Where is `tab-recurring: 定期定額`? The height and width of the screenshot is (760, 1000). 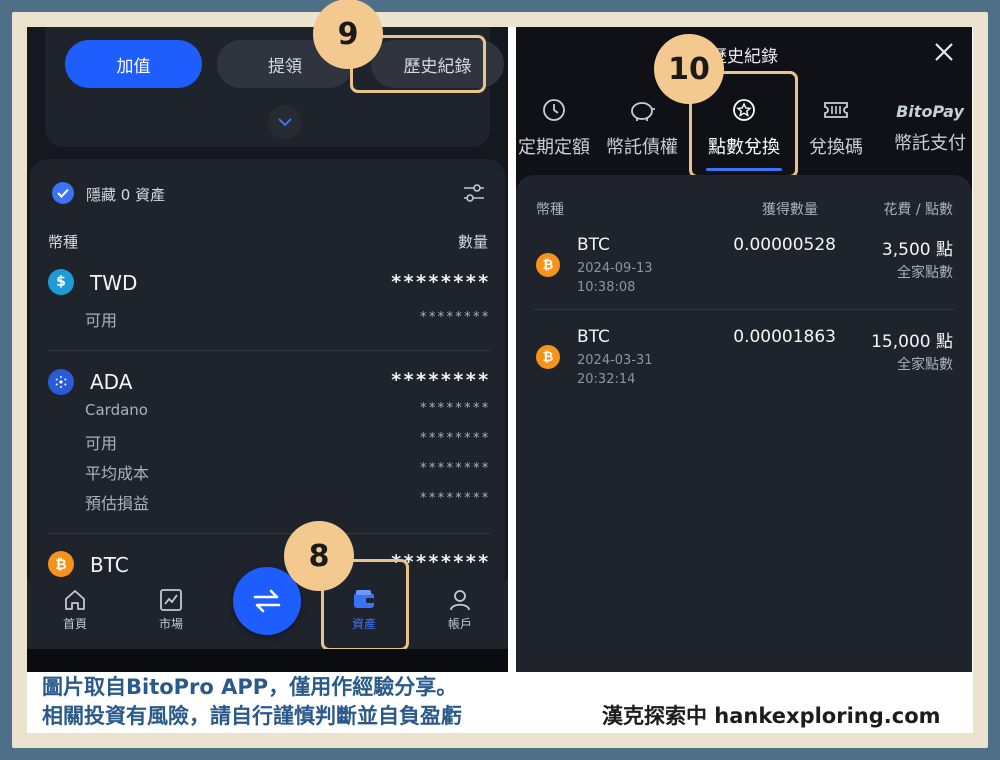 tab-recurring: 定期定額 is located at coordinates (560, 128).